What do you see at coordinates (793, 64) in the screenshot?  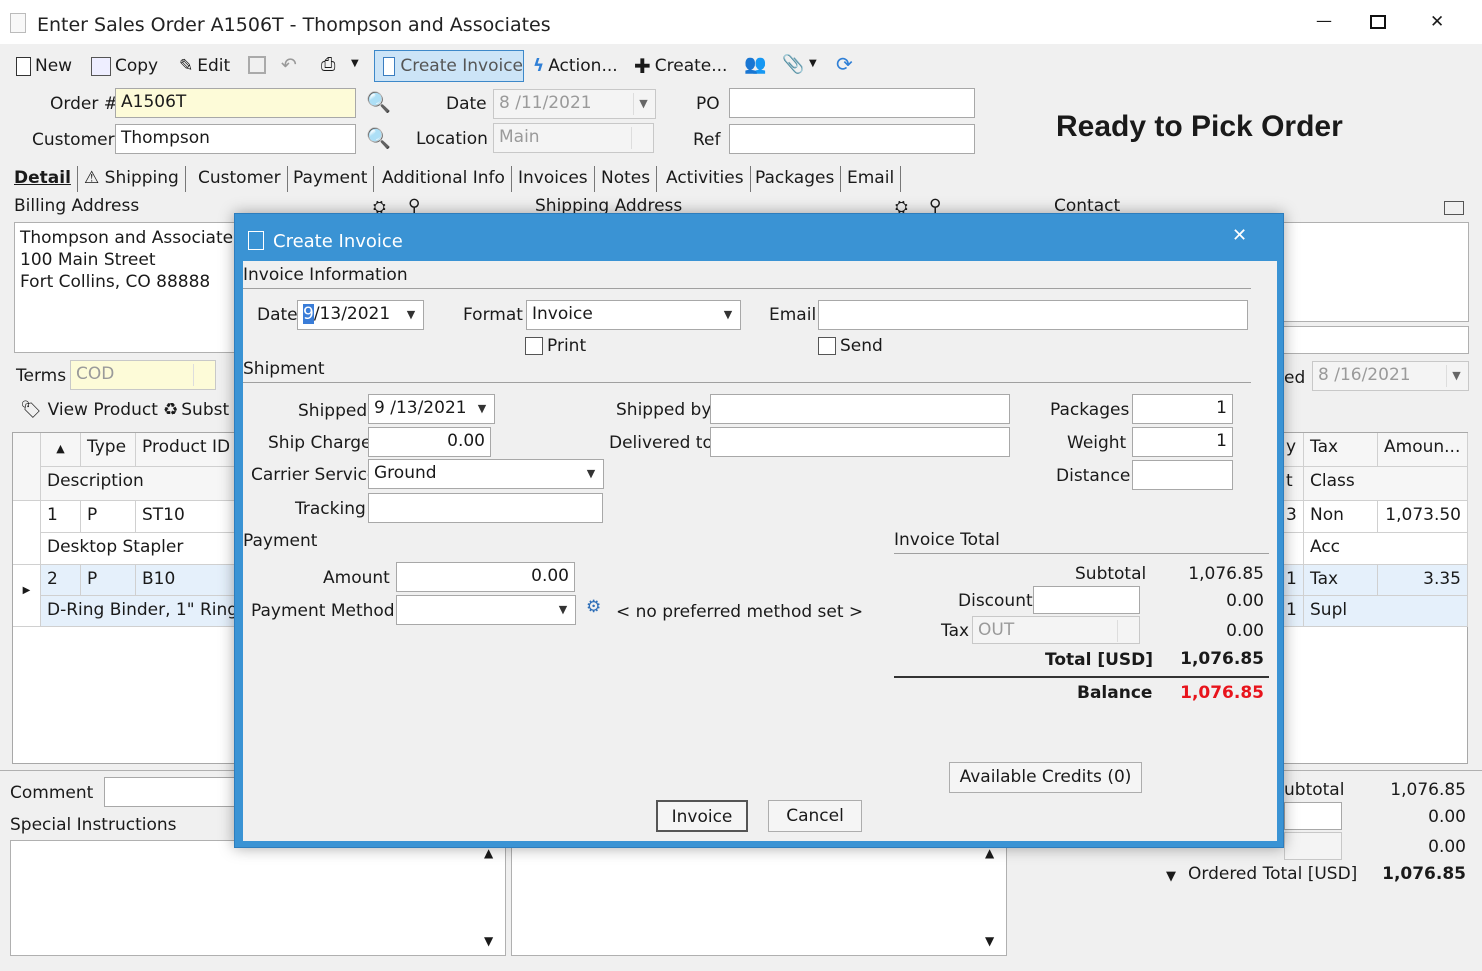 I see `paperclip-icon: 📎` at bounding box center [793, 64].